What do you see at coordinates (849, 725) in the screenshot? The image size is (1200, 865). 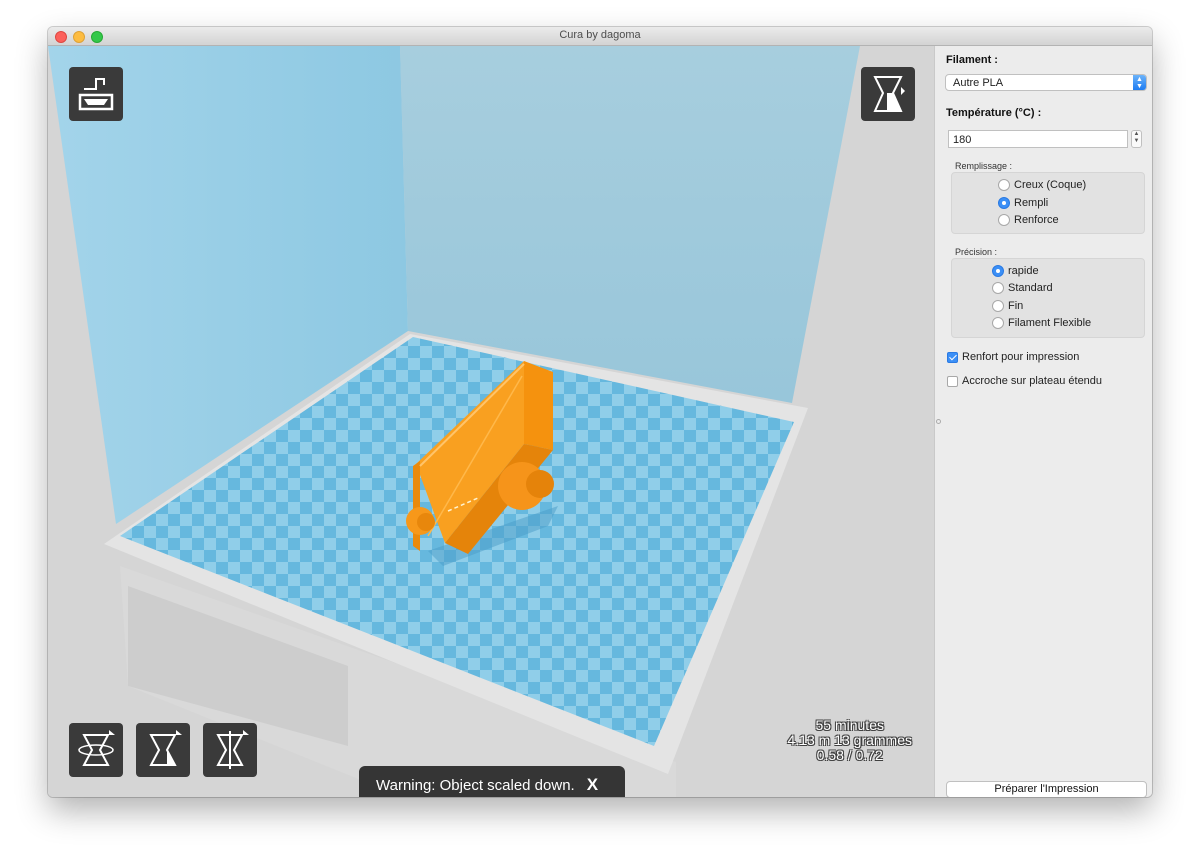 I see `print-time: 55 minutes` at bounding box center [849, 725].